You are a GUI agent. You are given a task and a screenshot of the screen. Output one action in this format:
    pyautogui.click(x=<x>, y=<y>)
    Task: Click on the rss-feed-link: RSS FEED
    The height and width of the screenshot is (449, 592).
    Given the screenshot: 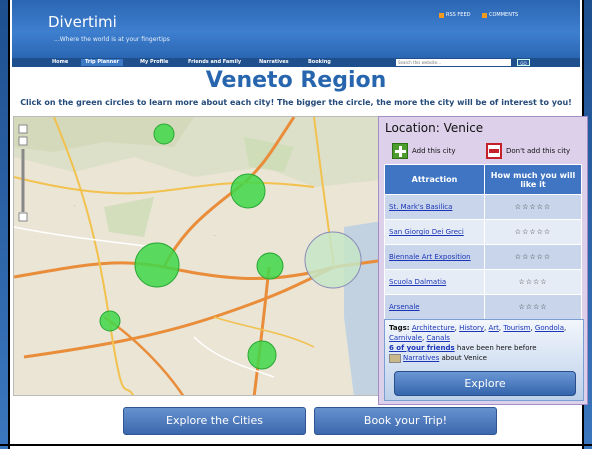 What is the action you would take?
    pyautogui.click(x=454, y=15)
    